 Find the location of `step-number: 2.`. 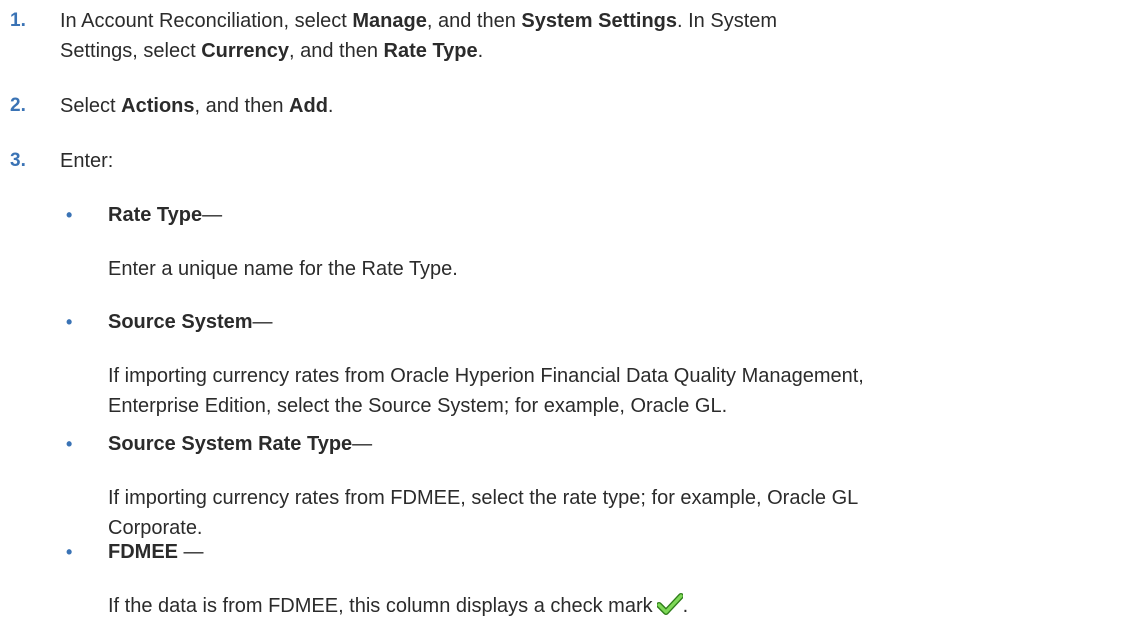

step-number: 2. is located at coordinates (18, 105).